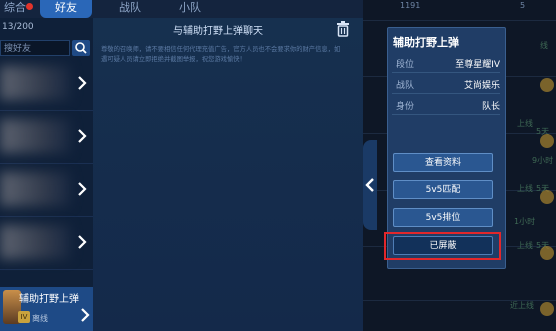 The image size is (556, 331). What do you see at coordinates (18, 27) in the screenshot?
I see `friend-count: 13/200` at bounding box center [18, 27].